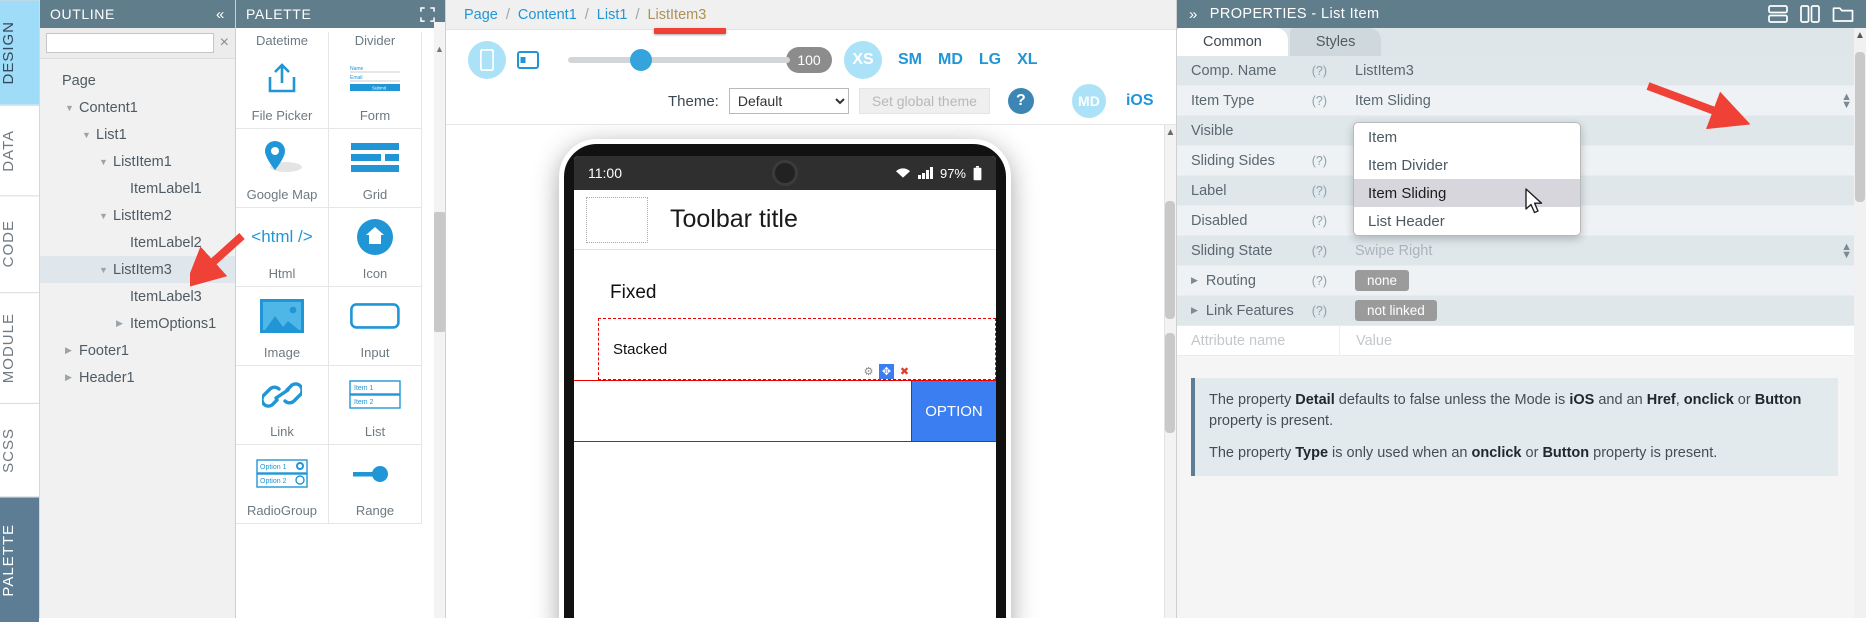  Describe the element at coordinates (137, 134) in the screenshot. I see `tree-node-list1: List1` at that location.